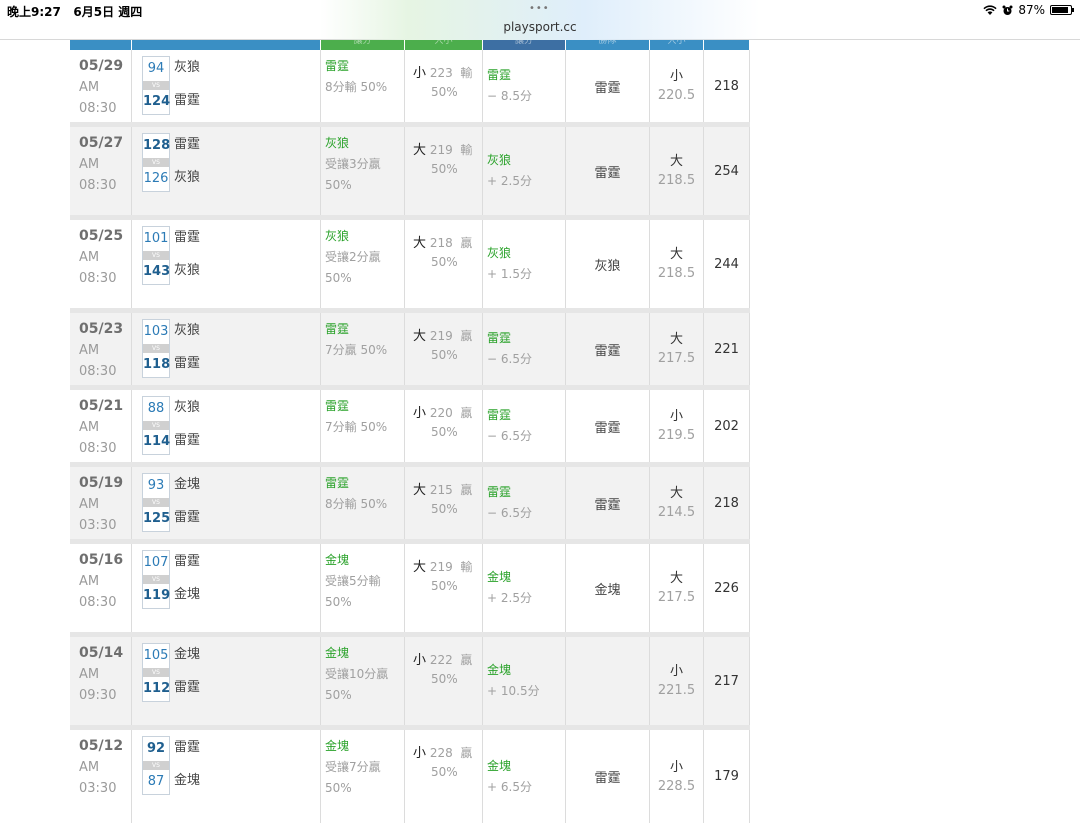 The image size is (1080, 823). I want to click on away-score: 93, so click(156, 485).